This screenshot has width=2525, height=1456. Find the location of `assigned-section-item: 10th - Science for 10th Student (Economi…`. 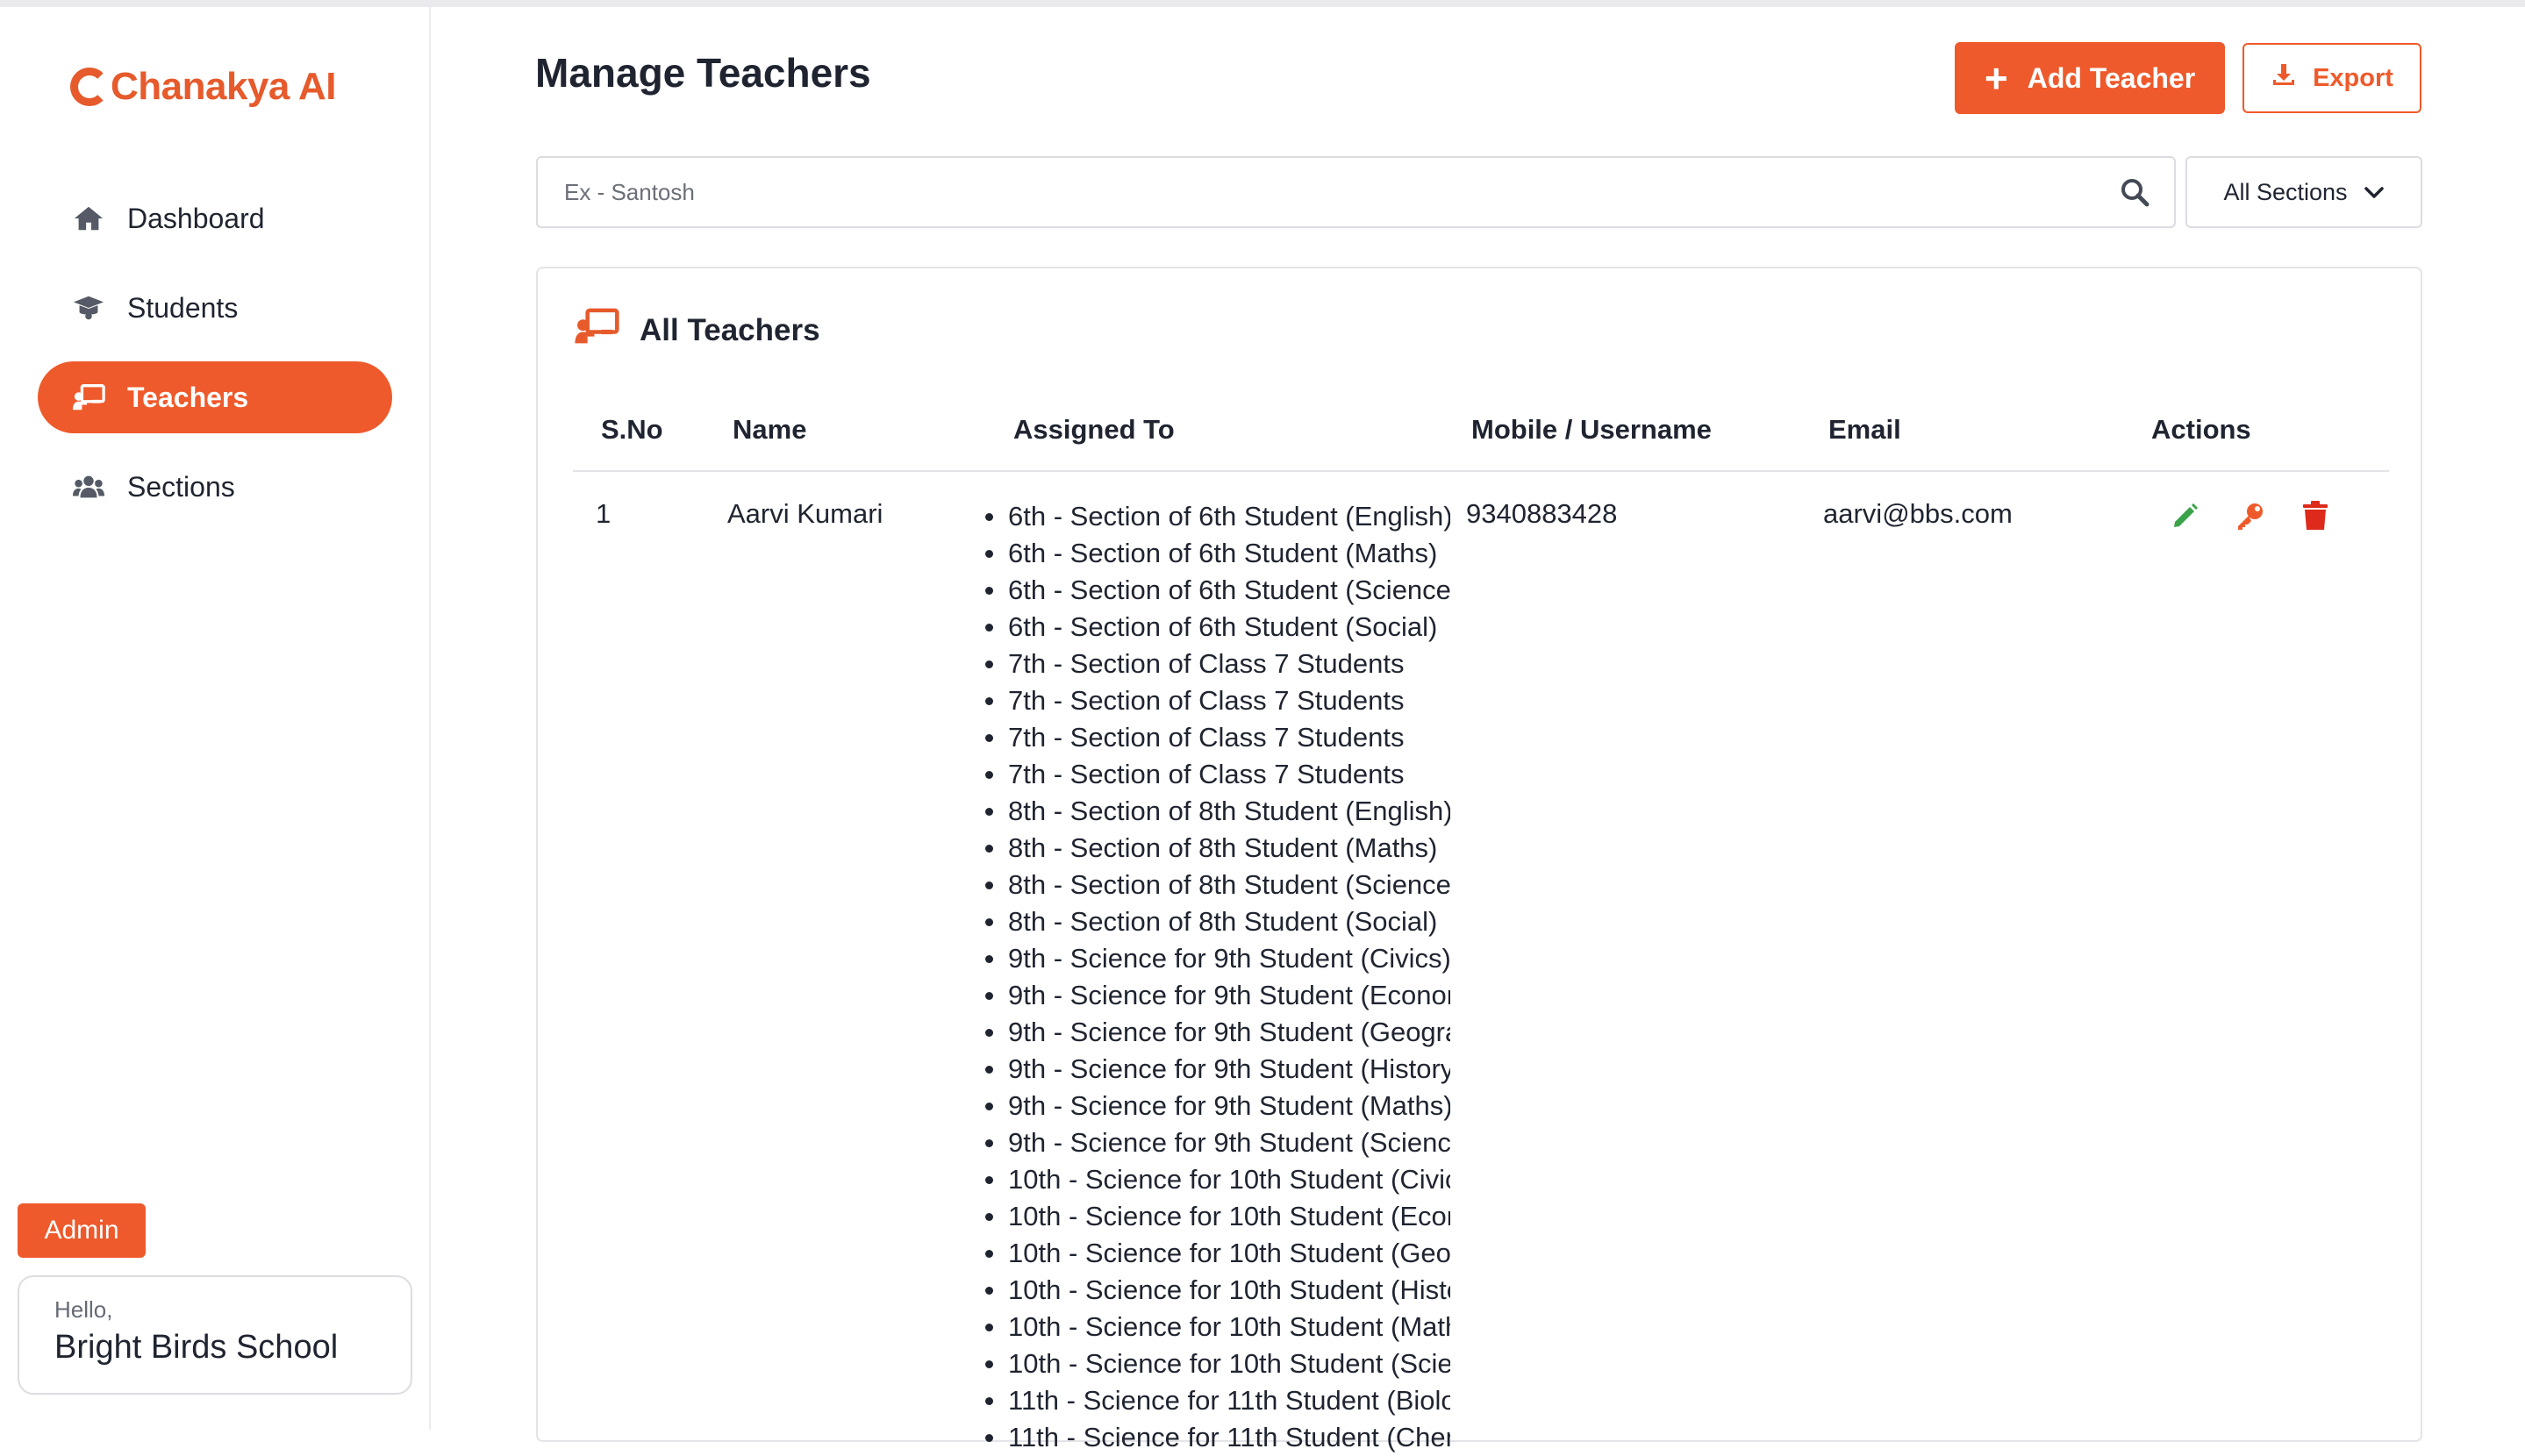

assigned-section-item: 10th - Science for 10th Student (Economi… is located at coordinates (1216, 1216).